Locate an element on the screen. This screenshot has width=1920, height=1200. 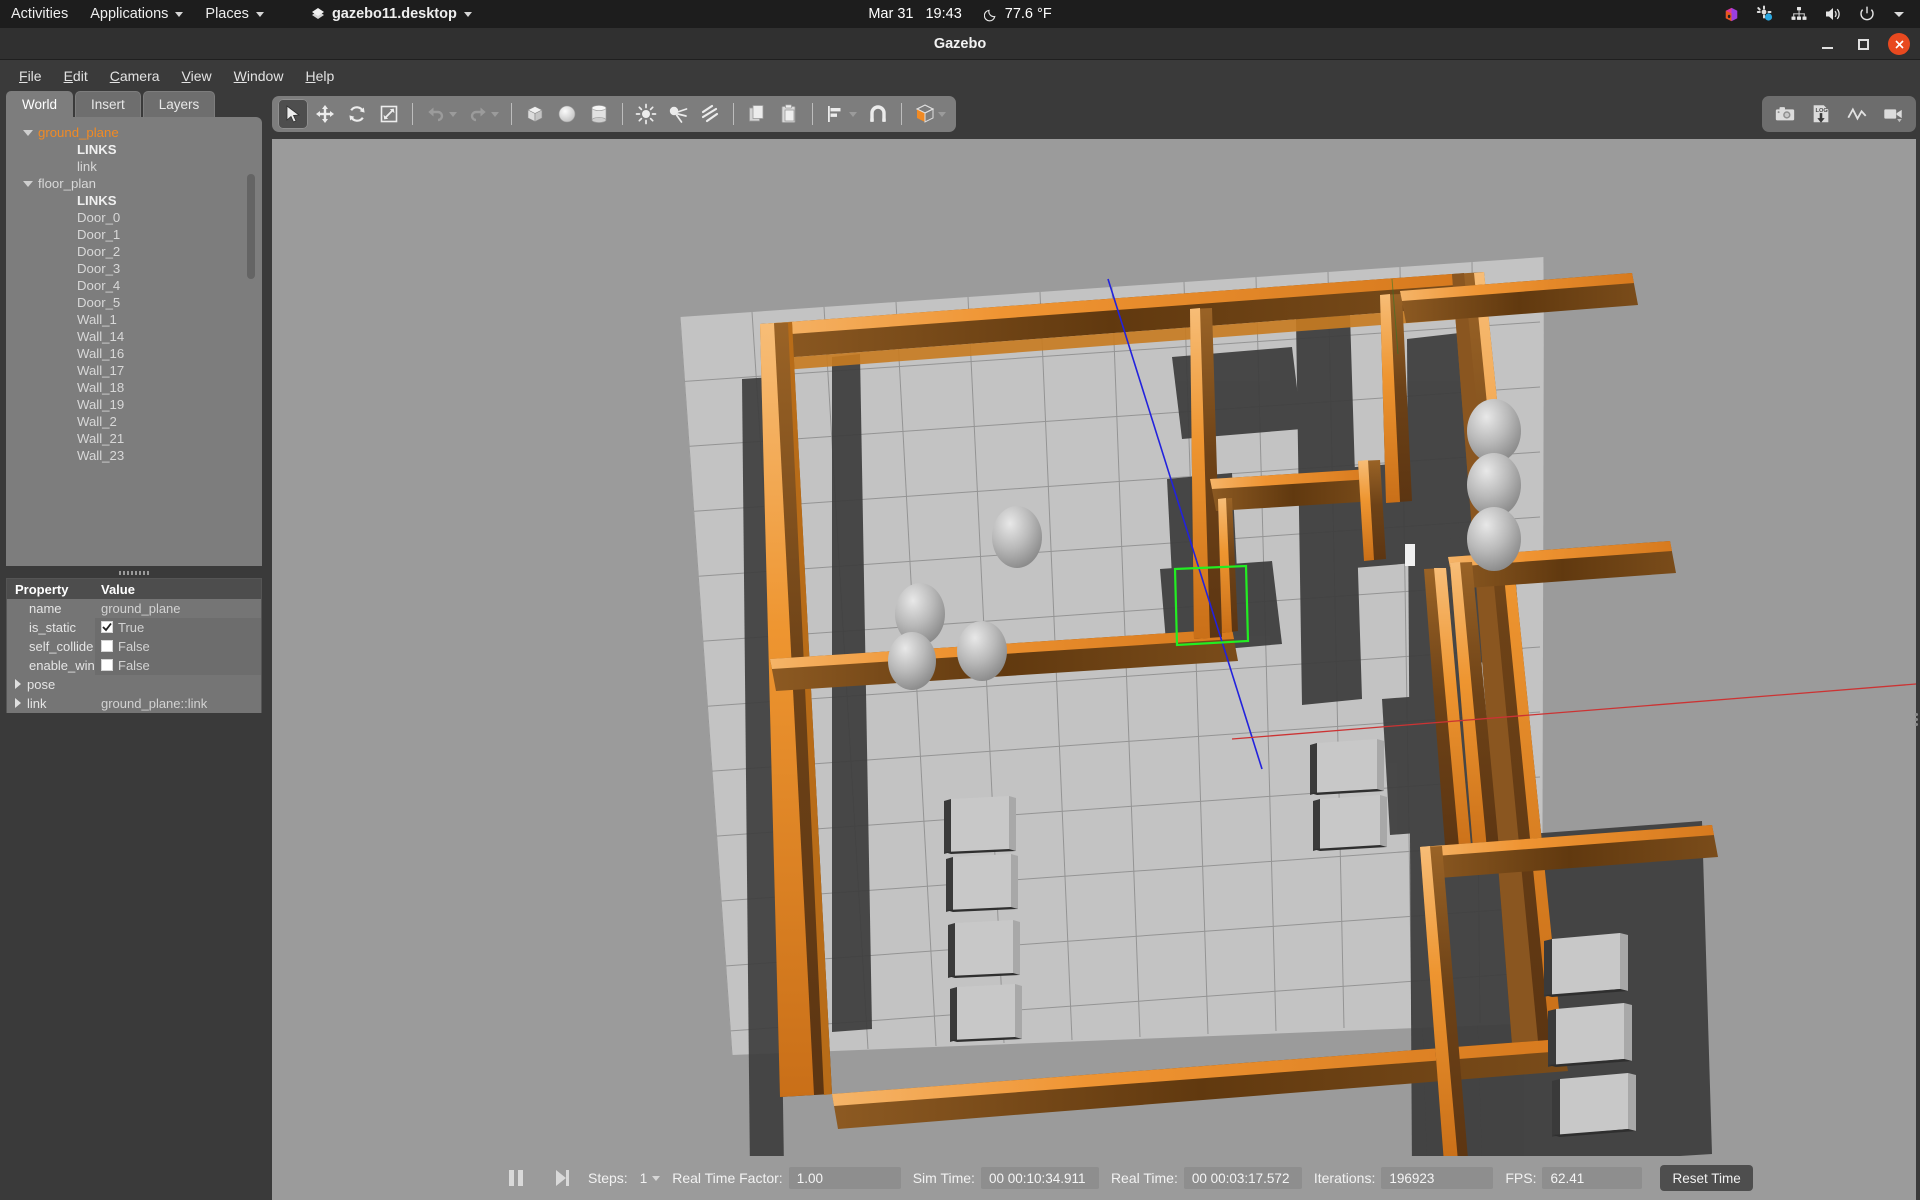
property-row-is-static: is_static True is located at coordinates (134, 627).